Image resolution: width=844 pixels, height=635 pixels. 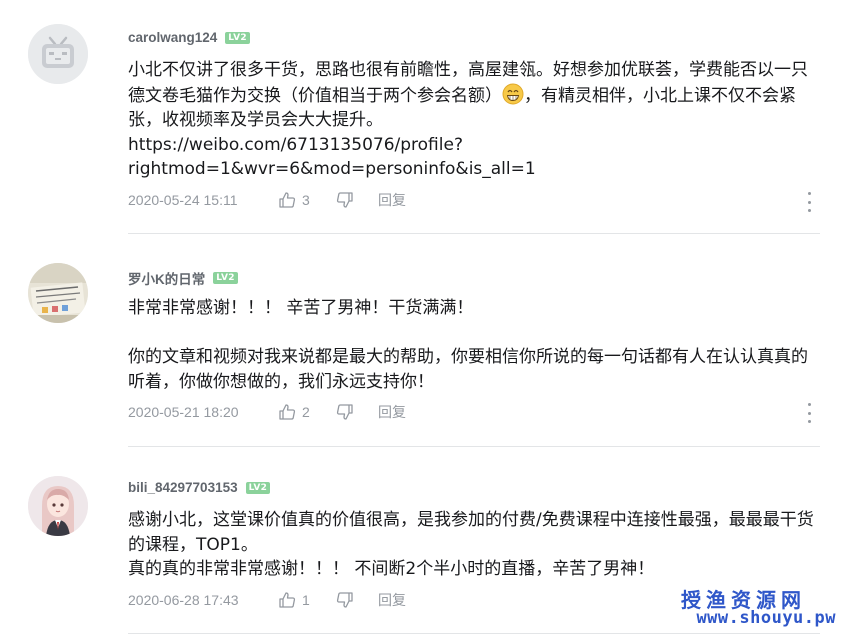 I want to click on notebook-photo-avatar-icon, so click(x=58, y=293).